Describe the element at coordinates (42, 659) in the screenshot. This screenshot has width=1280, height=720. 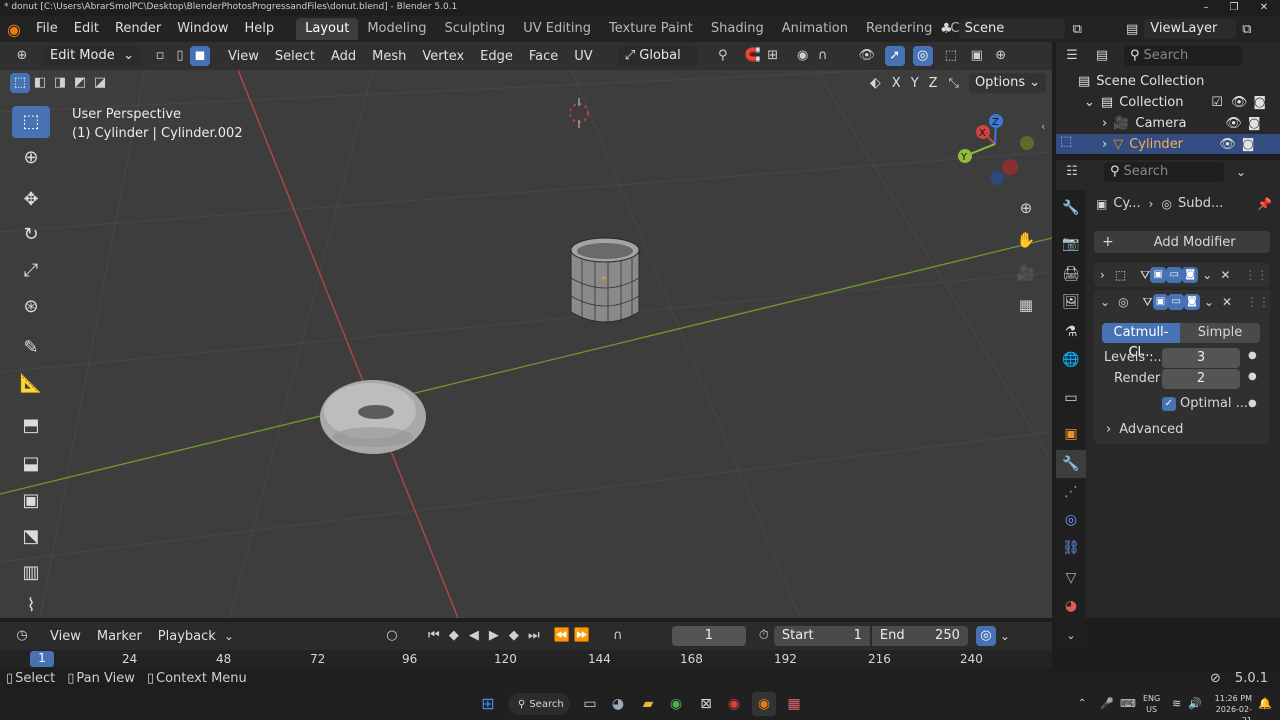
I see `playhead: 1` at that location.